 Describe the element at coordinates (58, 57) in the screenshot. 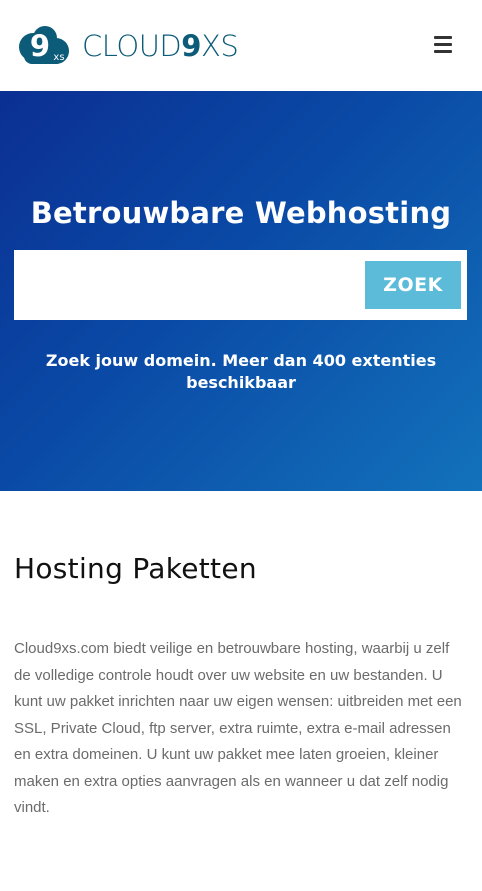

I see `logo-mark-suffix: xs` at that location.